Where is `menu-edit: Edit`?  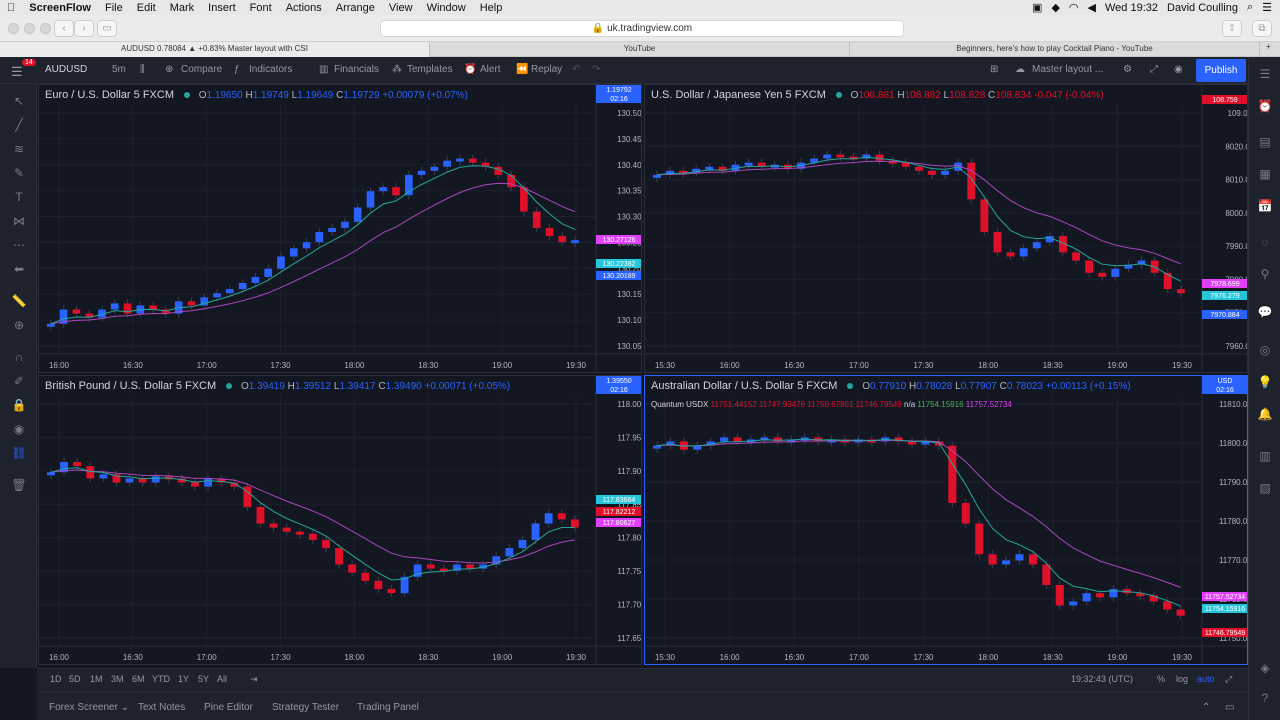
menu-edit: Edit is located at coordinates (146, 8).